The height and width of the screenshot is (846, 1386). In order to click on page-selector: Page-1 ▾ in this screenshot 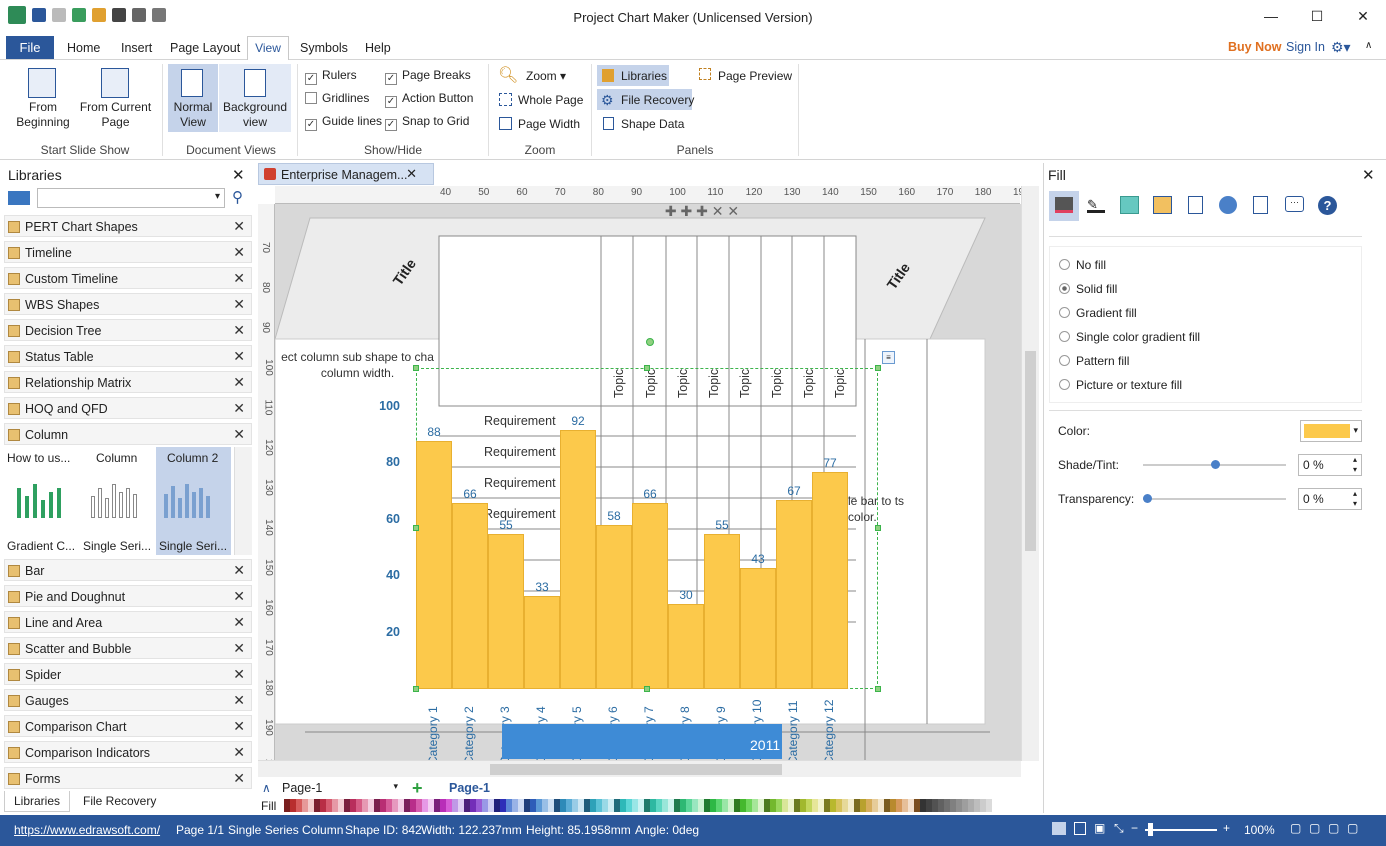, I will do `click(342, 788)`.